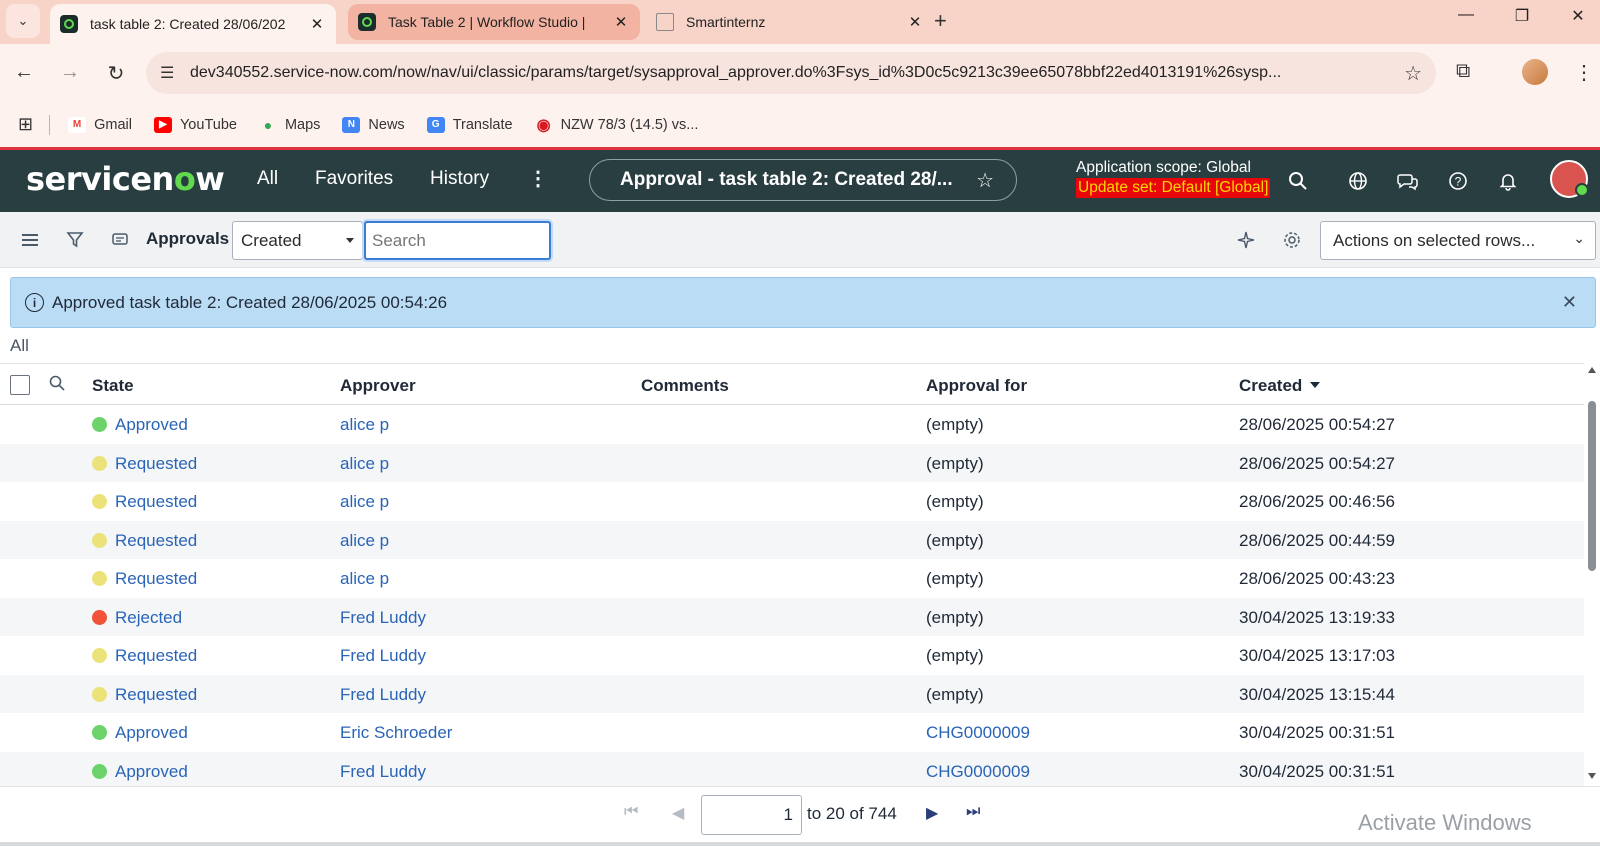 Image resolution: width=1600 pixels, height=846 pixels. Describe the element at coordinates (457, 240) in the screenshot. I see `search-input` at that location.